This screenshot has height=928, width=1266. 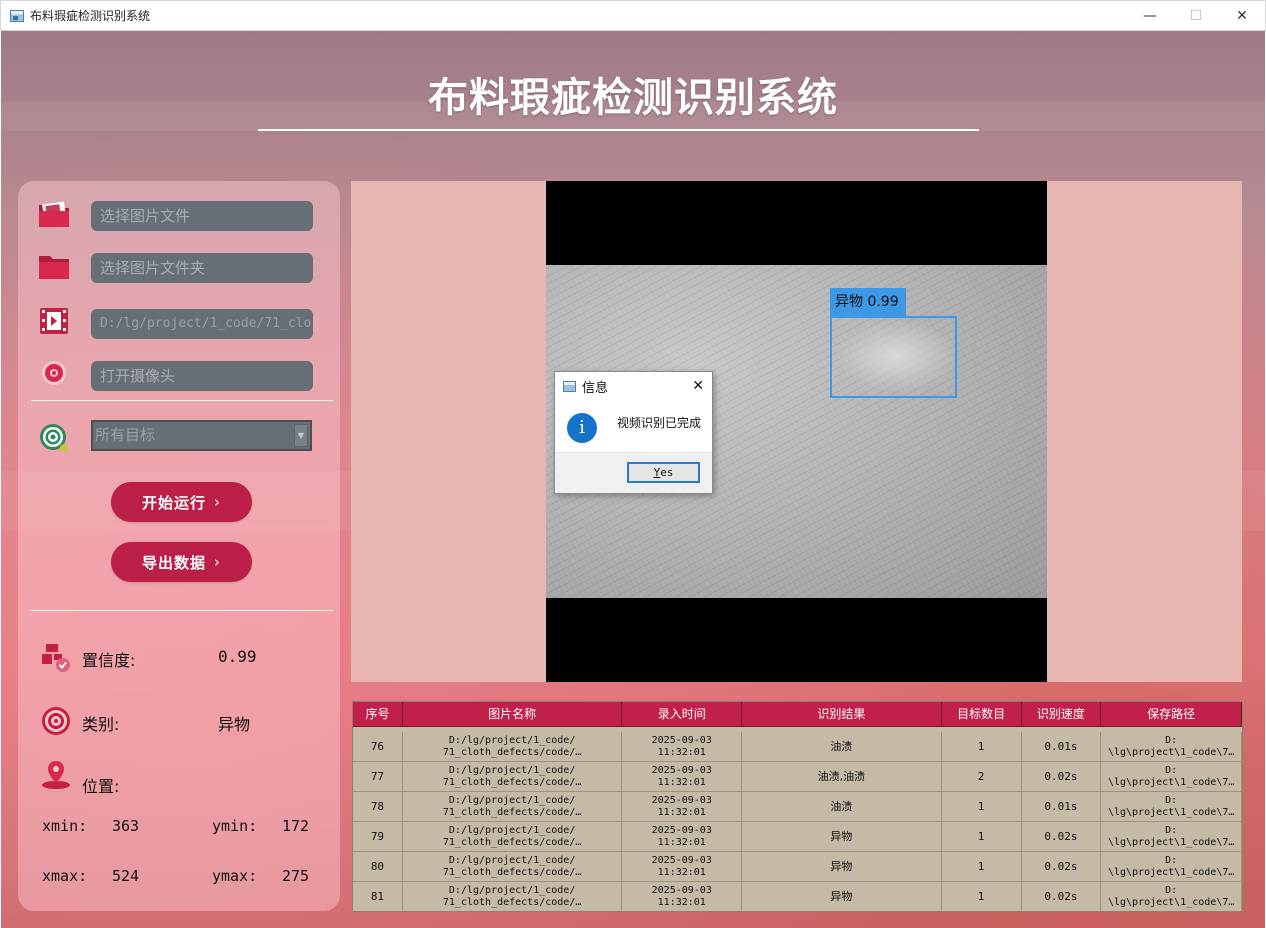 What do you see at coordinates (126, 876) in the screenshot?
I see `xmax-value: 524` at bounding box center [126, 876].